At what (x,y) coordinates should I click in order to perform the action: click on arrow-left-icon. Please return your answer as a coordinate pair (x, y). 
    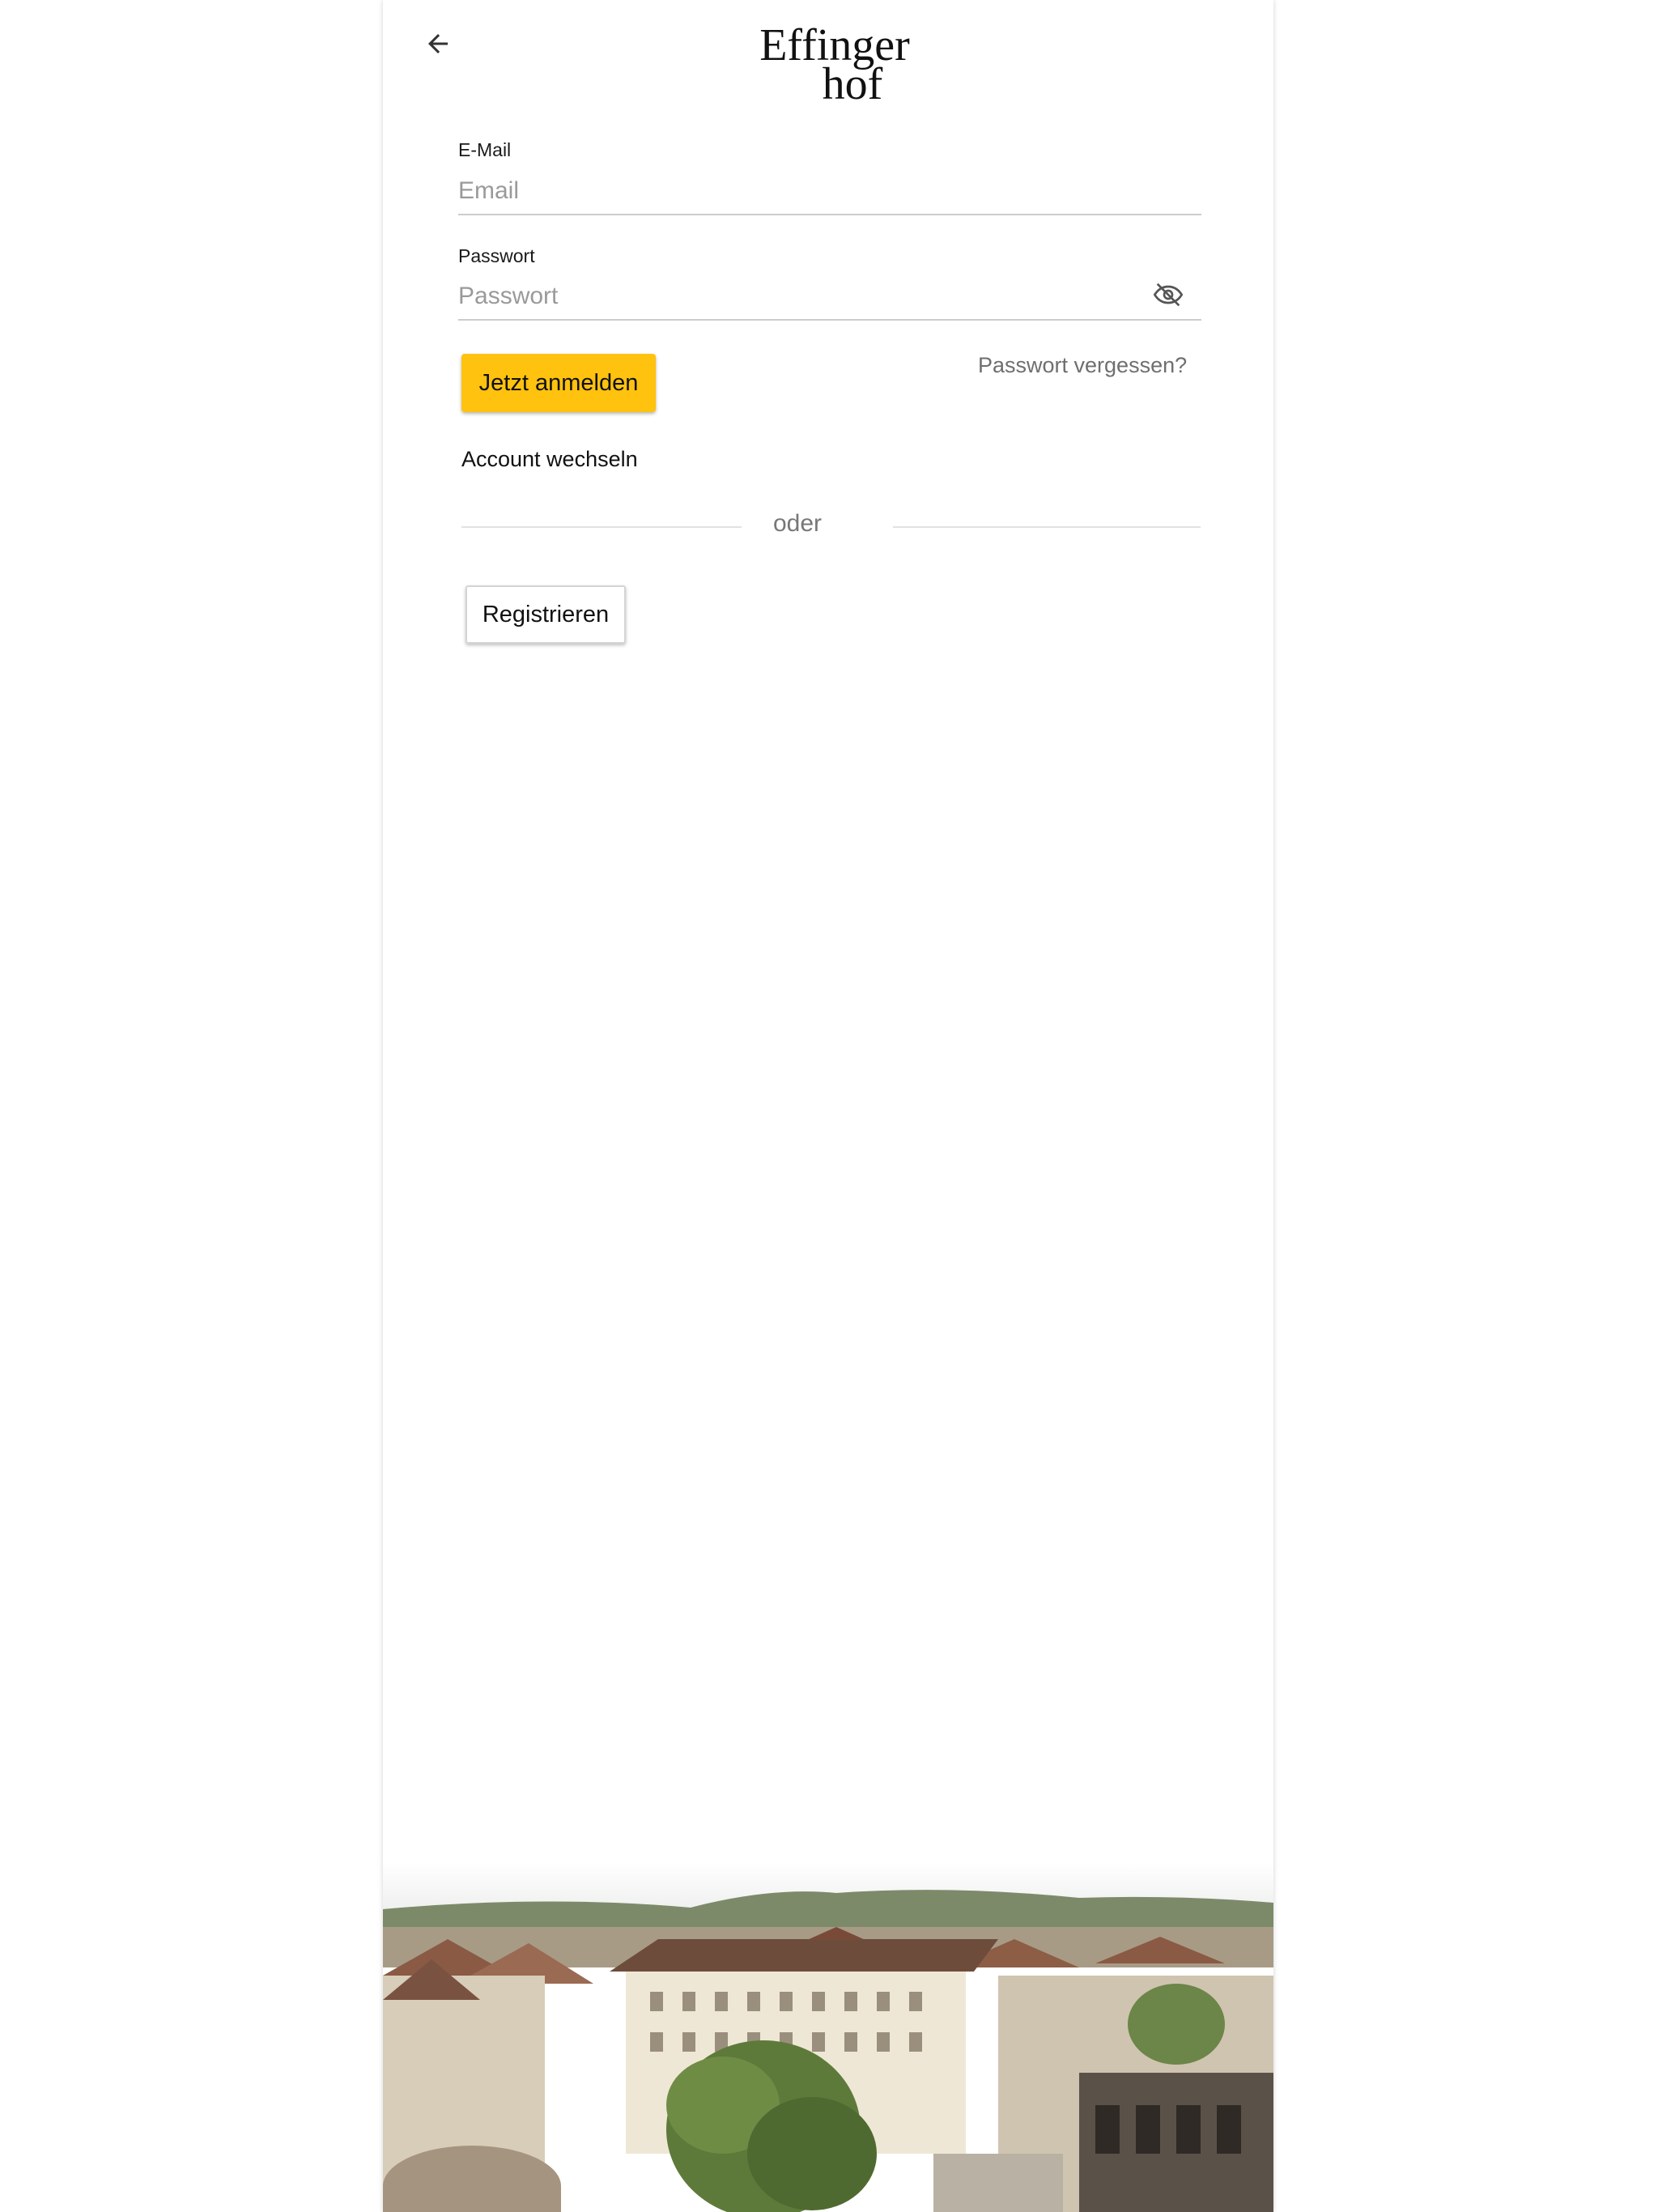
    Looking at the image, I should click on (438, 43).